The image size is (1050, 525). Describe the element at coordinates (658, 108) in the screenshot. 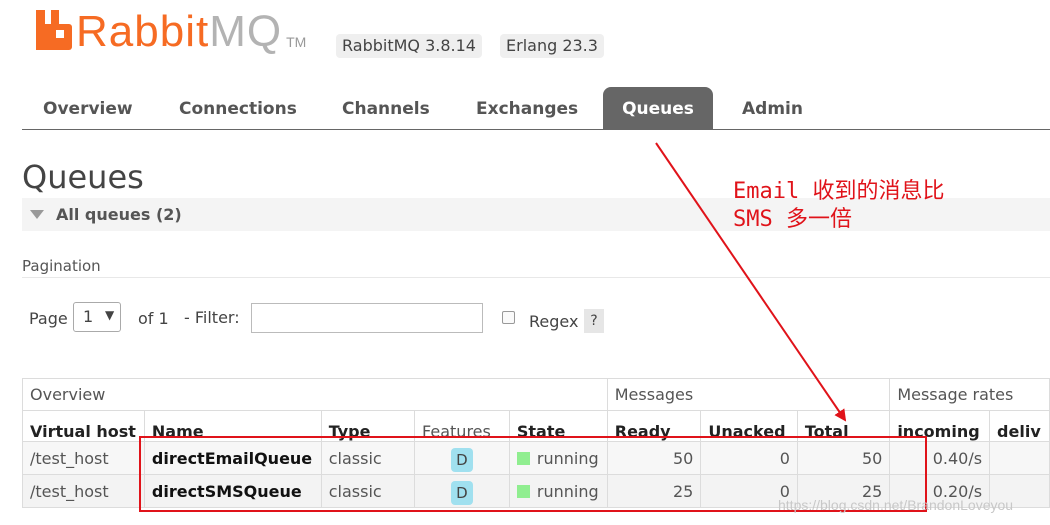

I see `tab-queues: Queues` at that location.